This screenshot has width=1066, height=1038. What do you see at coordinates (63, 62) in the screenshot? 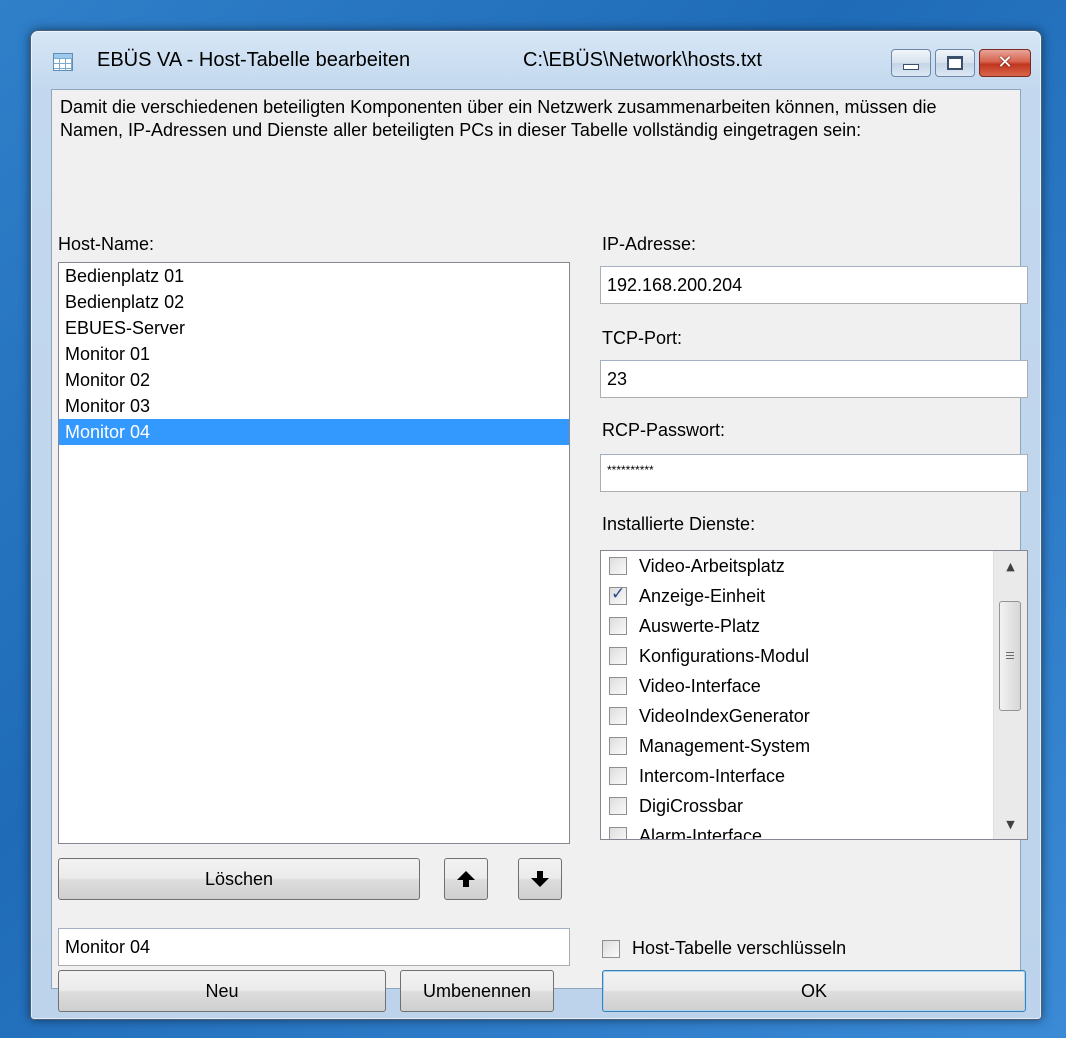
I see `table-icon` at bounding box center [63, 62].